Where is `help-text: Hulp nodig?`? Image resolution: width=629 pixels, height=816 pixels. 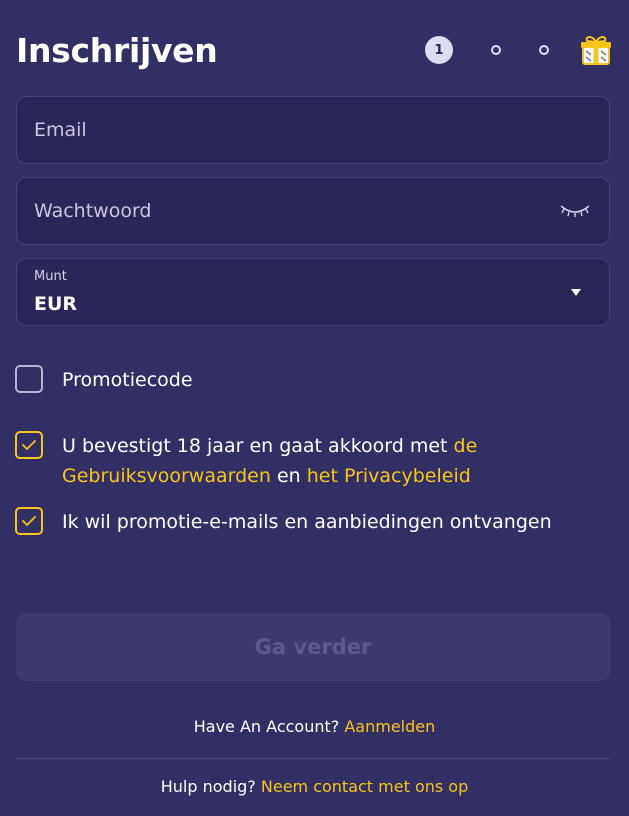
help-text: Hulp nodig? is located at coordinates (210, 786).